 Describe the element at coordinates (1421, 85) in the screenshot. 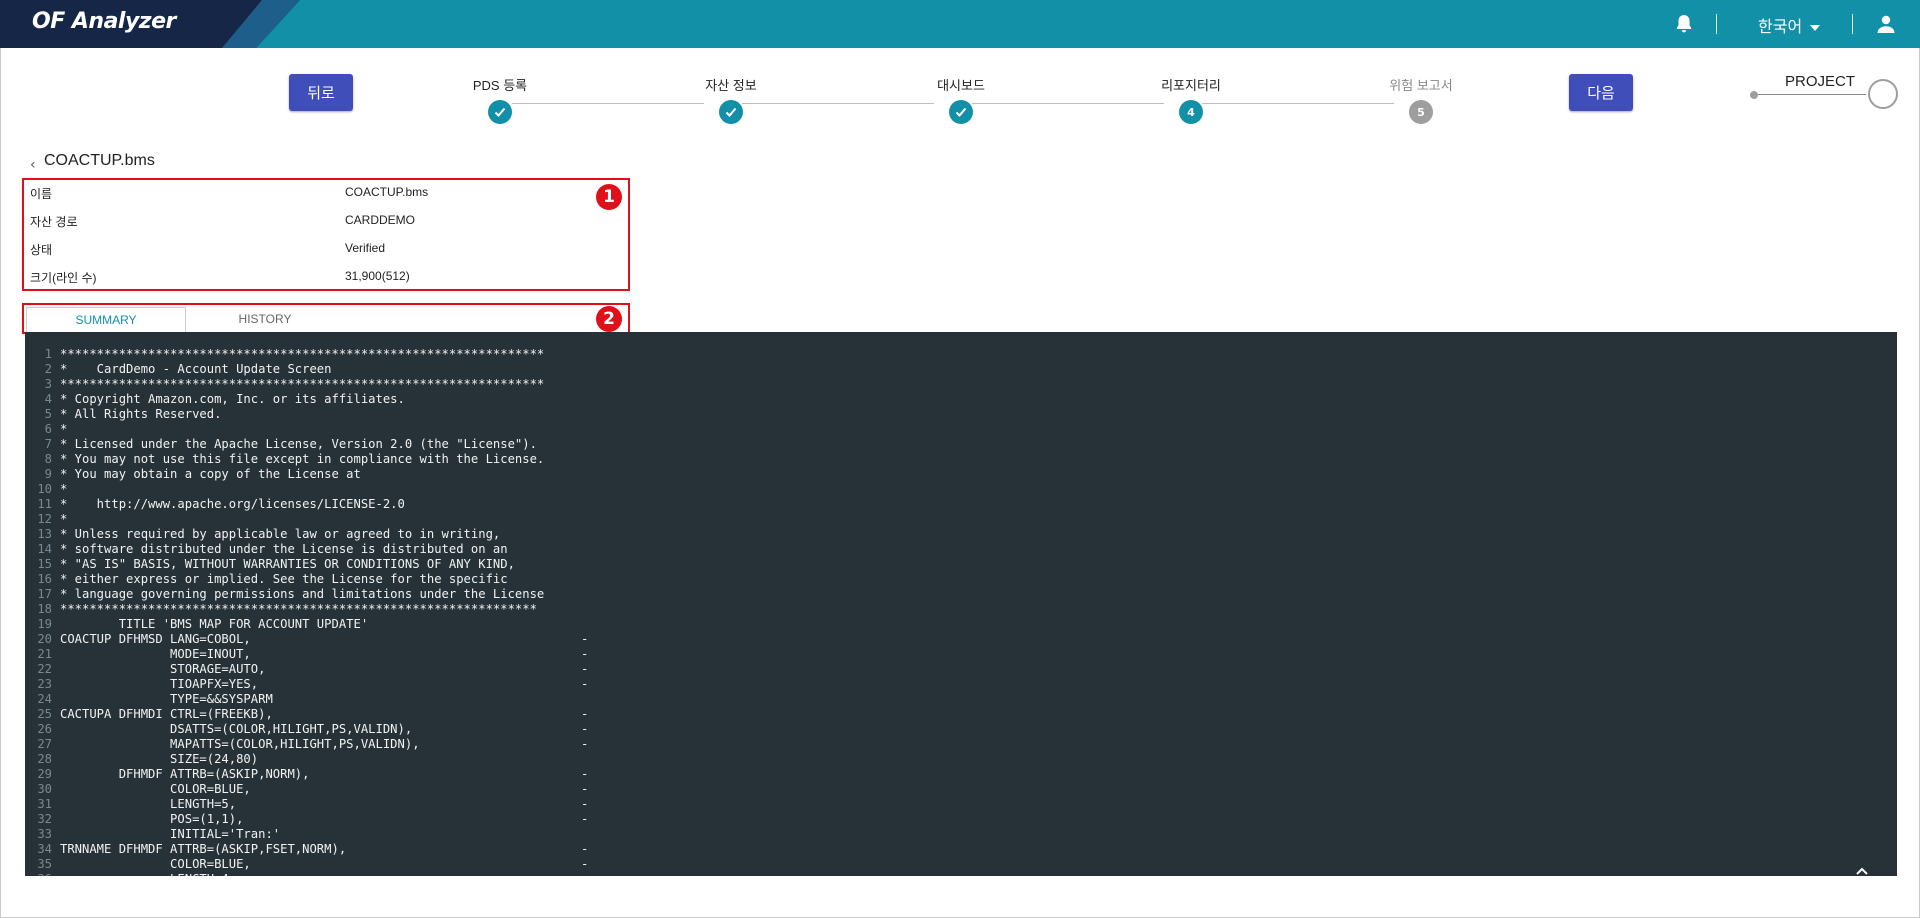

I see `step-label: 위험 보고서` at that location.